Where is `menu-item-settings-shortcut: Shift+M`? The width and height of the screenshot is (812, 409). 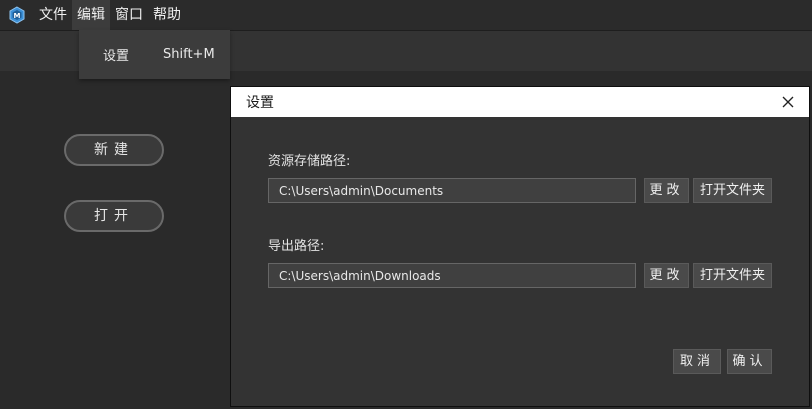 menu-item-settings-shortcut: Shift+M is located at coordinates (189, 54).